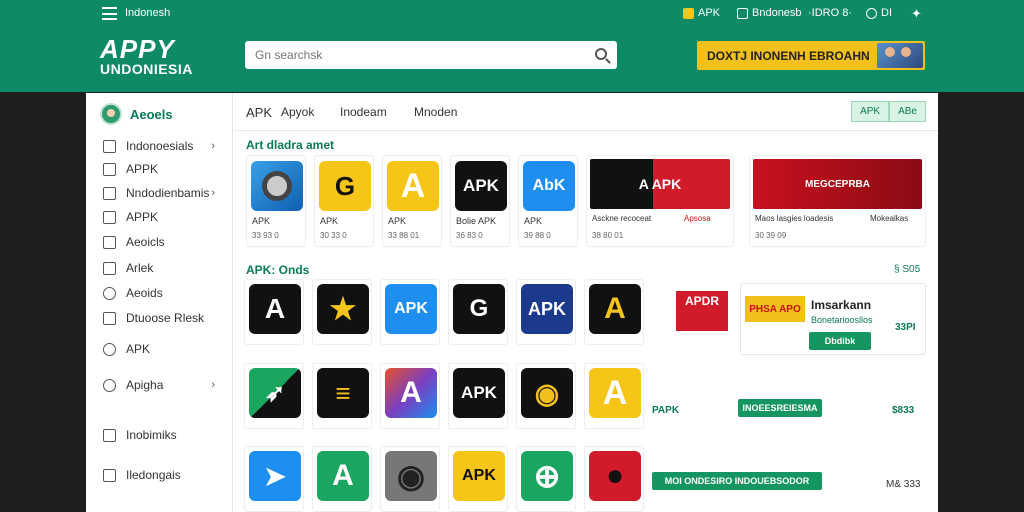 The image size is (1024, 512). Describe the element at coordinates (163, 293) in the screenshot. I see `sidebar-item: Aeoids` at that location.